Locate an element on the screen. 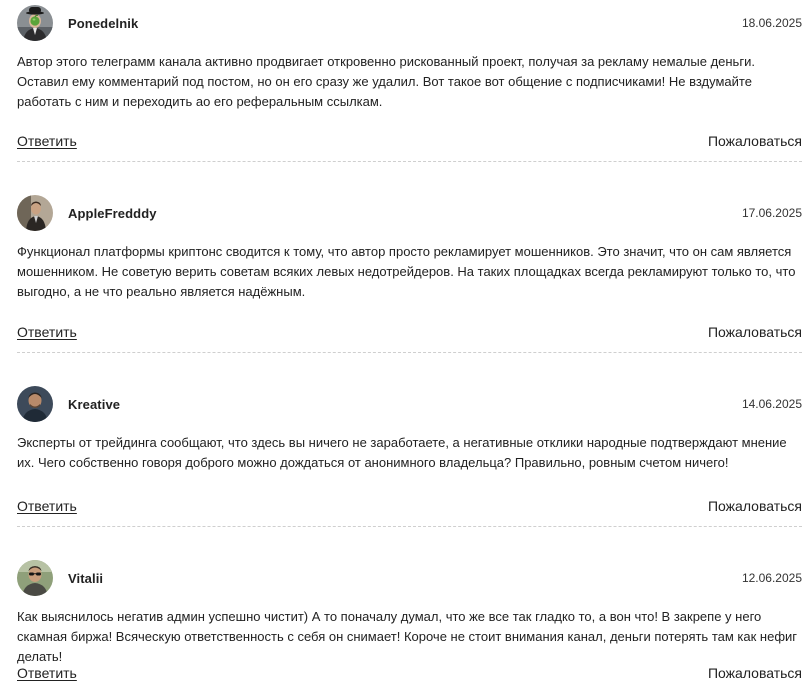 Image resolution: width=807 pixels, height=693 pixels. comment-date: 18.06.2025 is located at coordinates (771, 23).